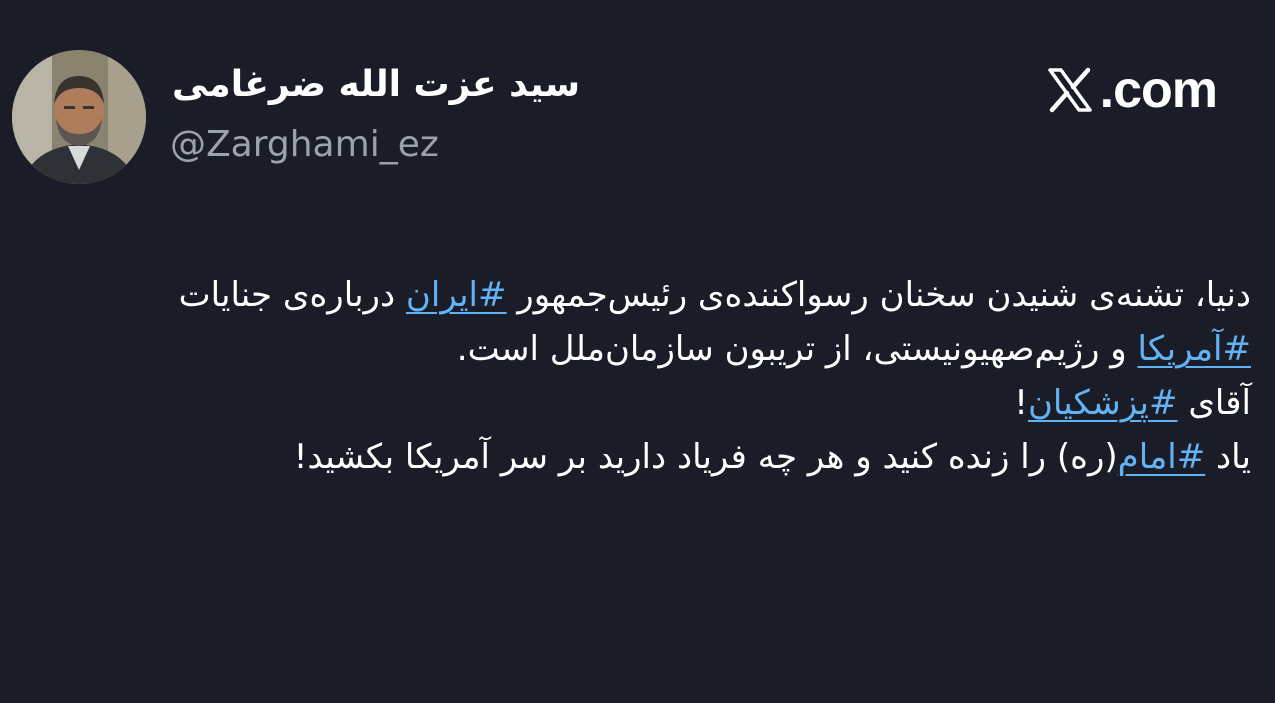 The image size is (1275, 703). Describe the element at coordinates (304, 144) in the screenshot. I see `author-handle: @Zarghami_ez` at that location.